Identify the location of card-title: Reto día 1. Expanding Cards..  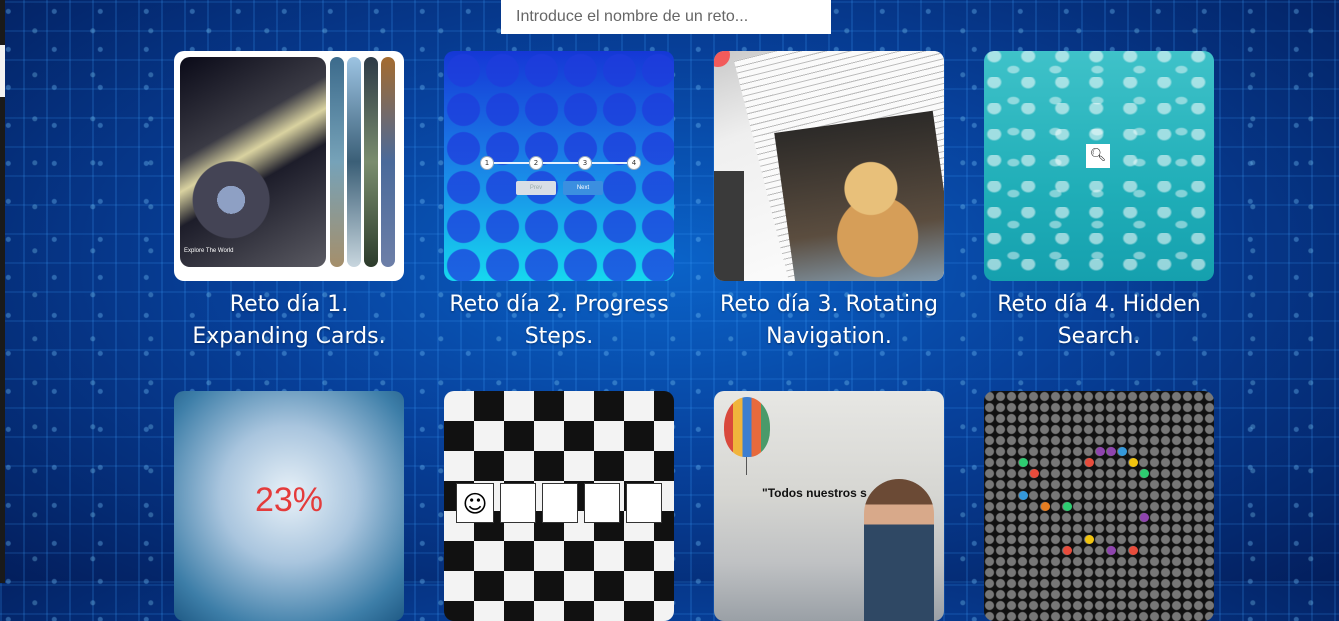
(289, 321).